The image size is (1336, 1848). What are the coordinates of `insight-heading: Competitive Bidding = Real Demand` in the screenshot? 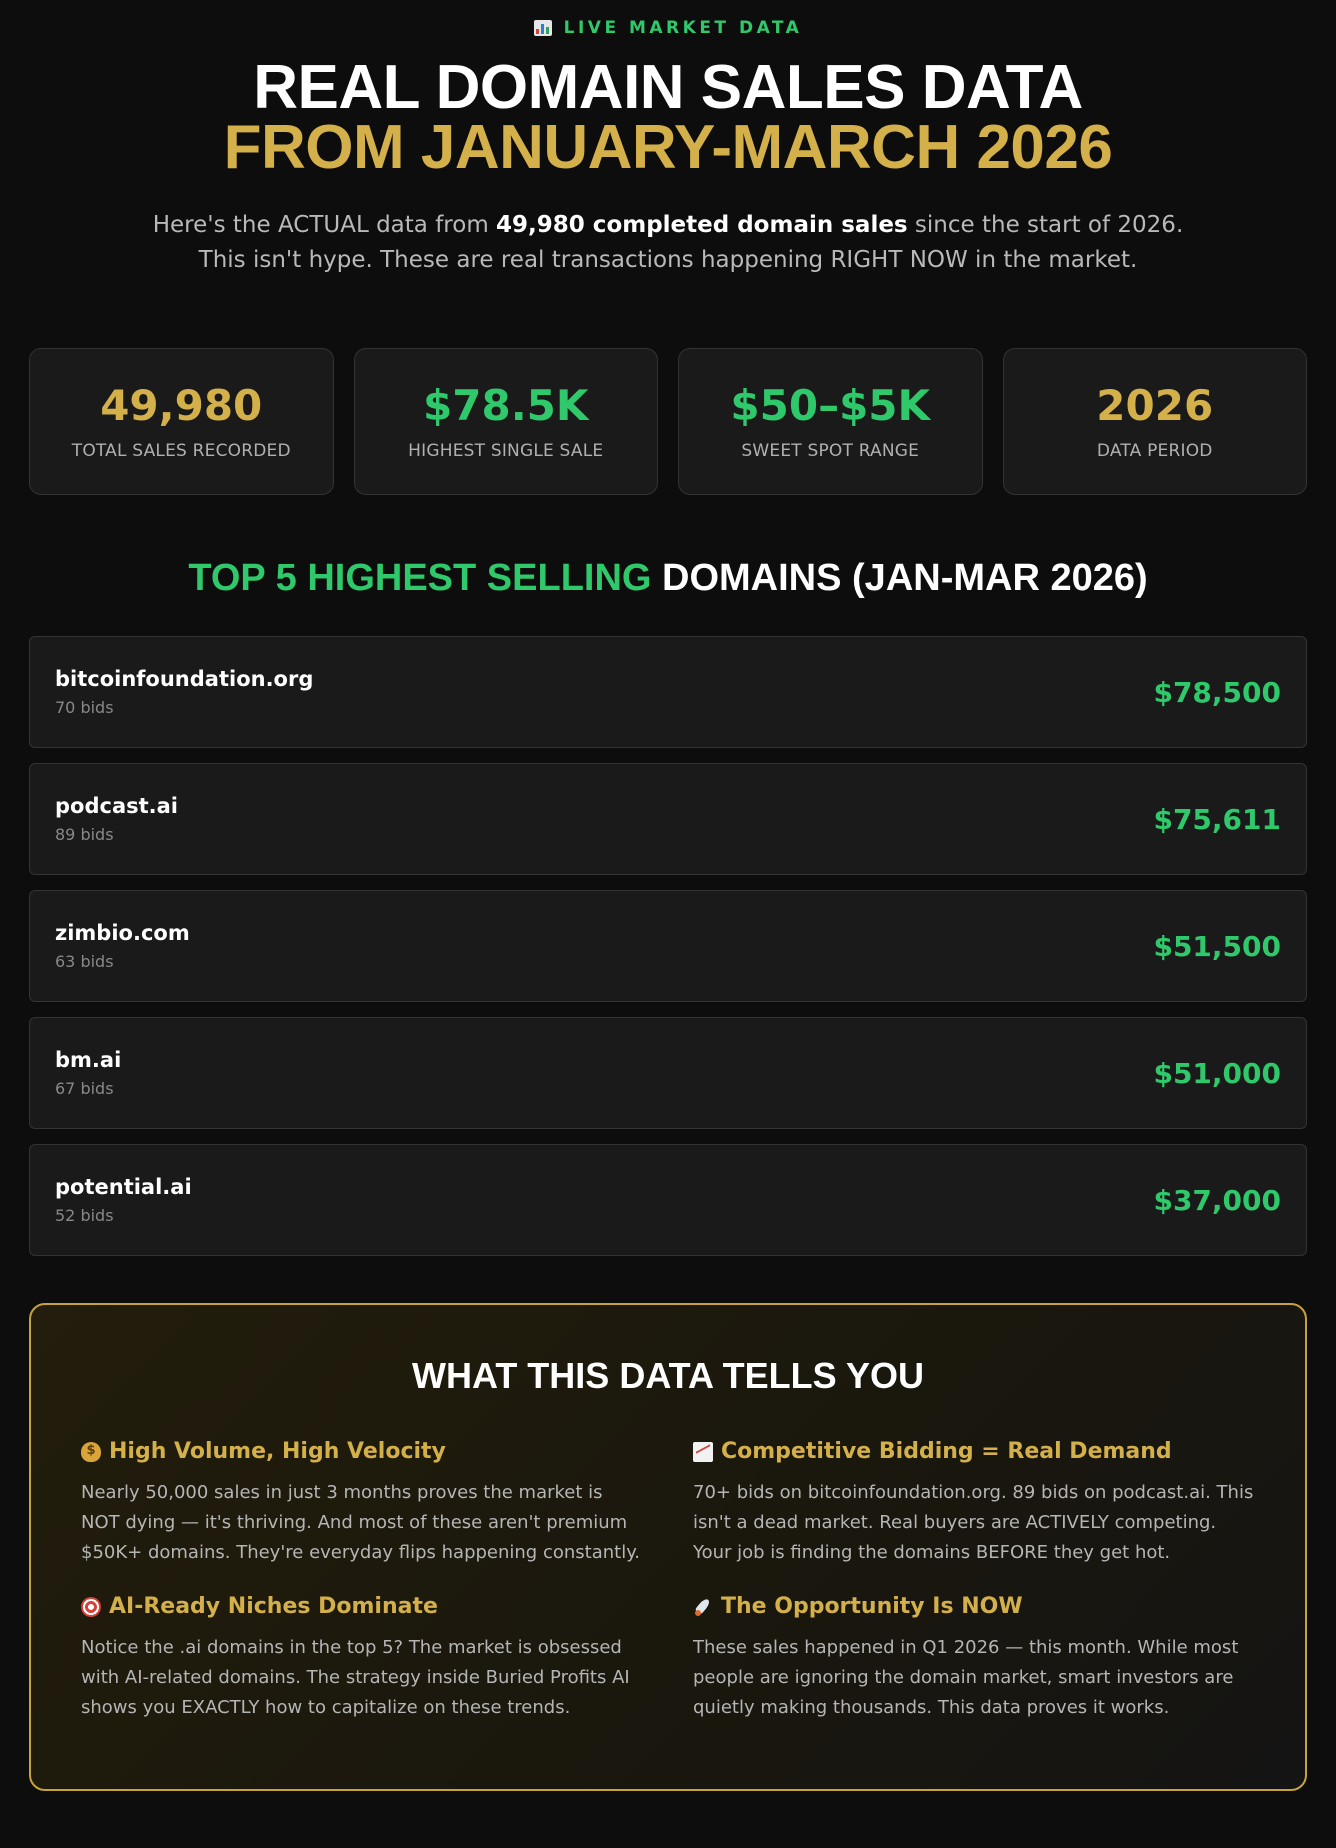 It's located at (974, 1451).